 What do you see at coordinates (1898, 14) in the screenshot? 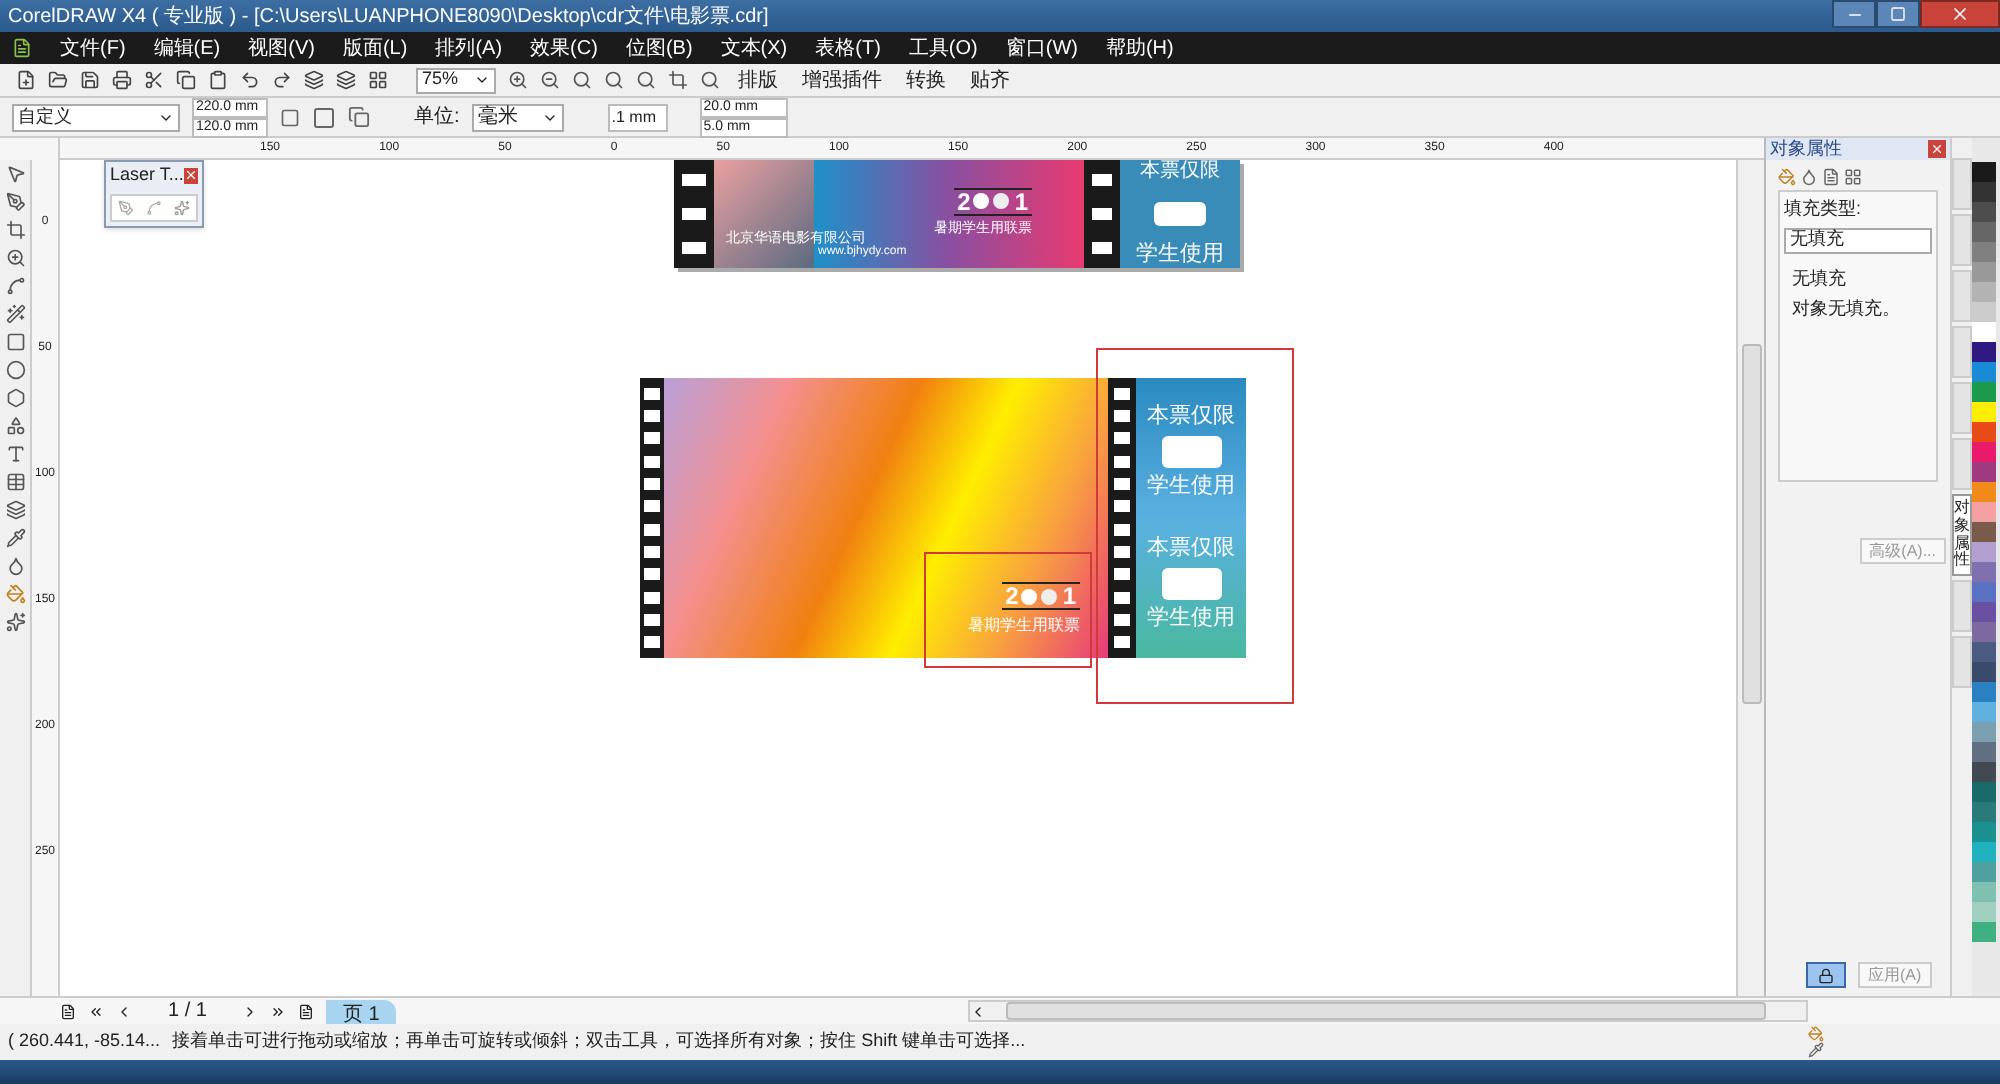
I see `maximize-button` at bounding box center [1898, 14].